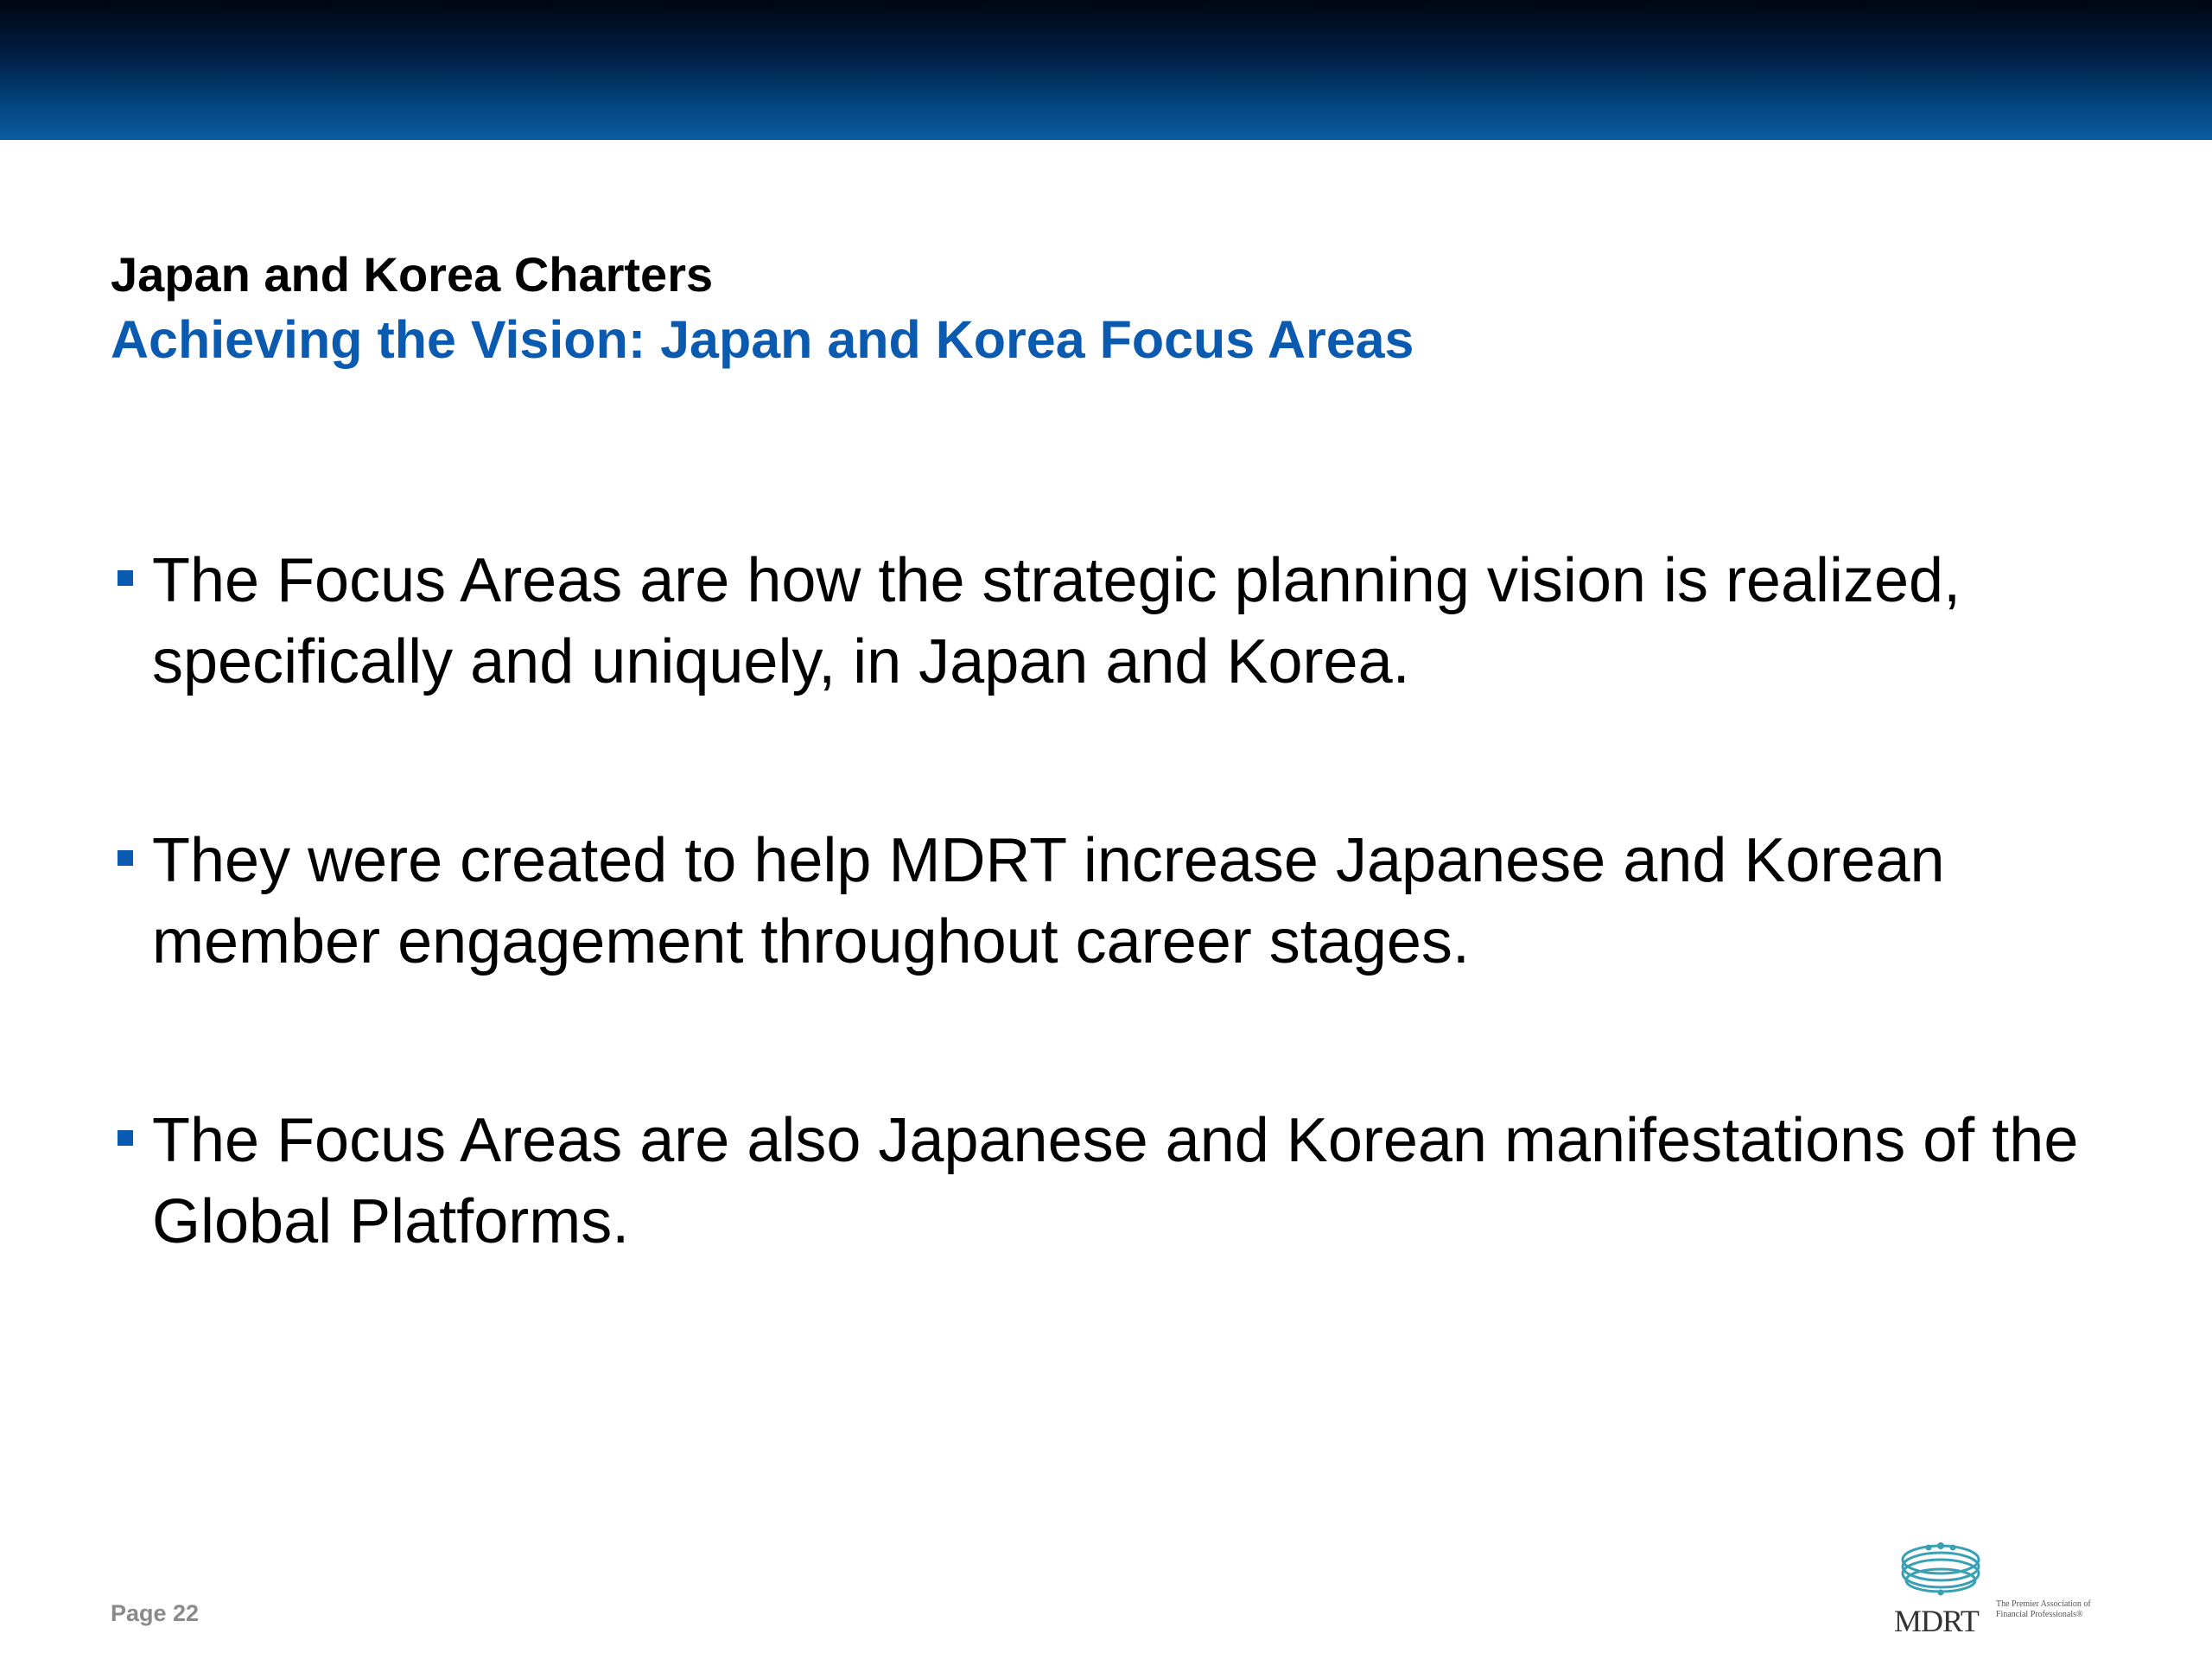 This screenshot has width=2212, height=1659. Describe the element at coordinates (155, 1613) in the screenshot. I see `page-number: Page 22` at that location.